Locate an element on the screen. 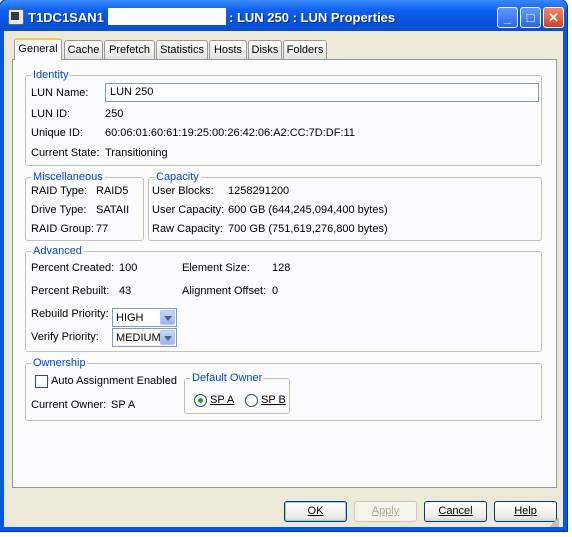  raw-capacity-label: Raw Capacity: is located at coordinates (187, 229).